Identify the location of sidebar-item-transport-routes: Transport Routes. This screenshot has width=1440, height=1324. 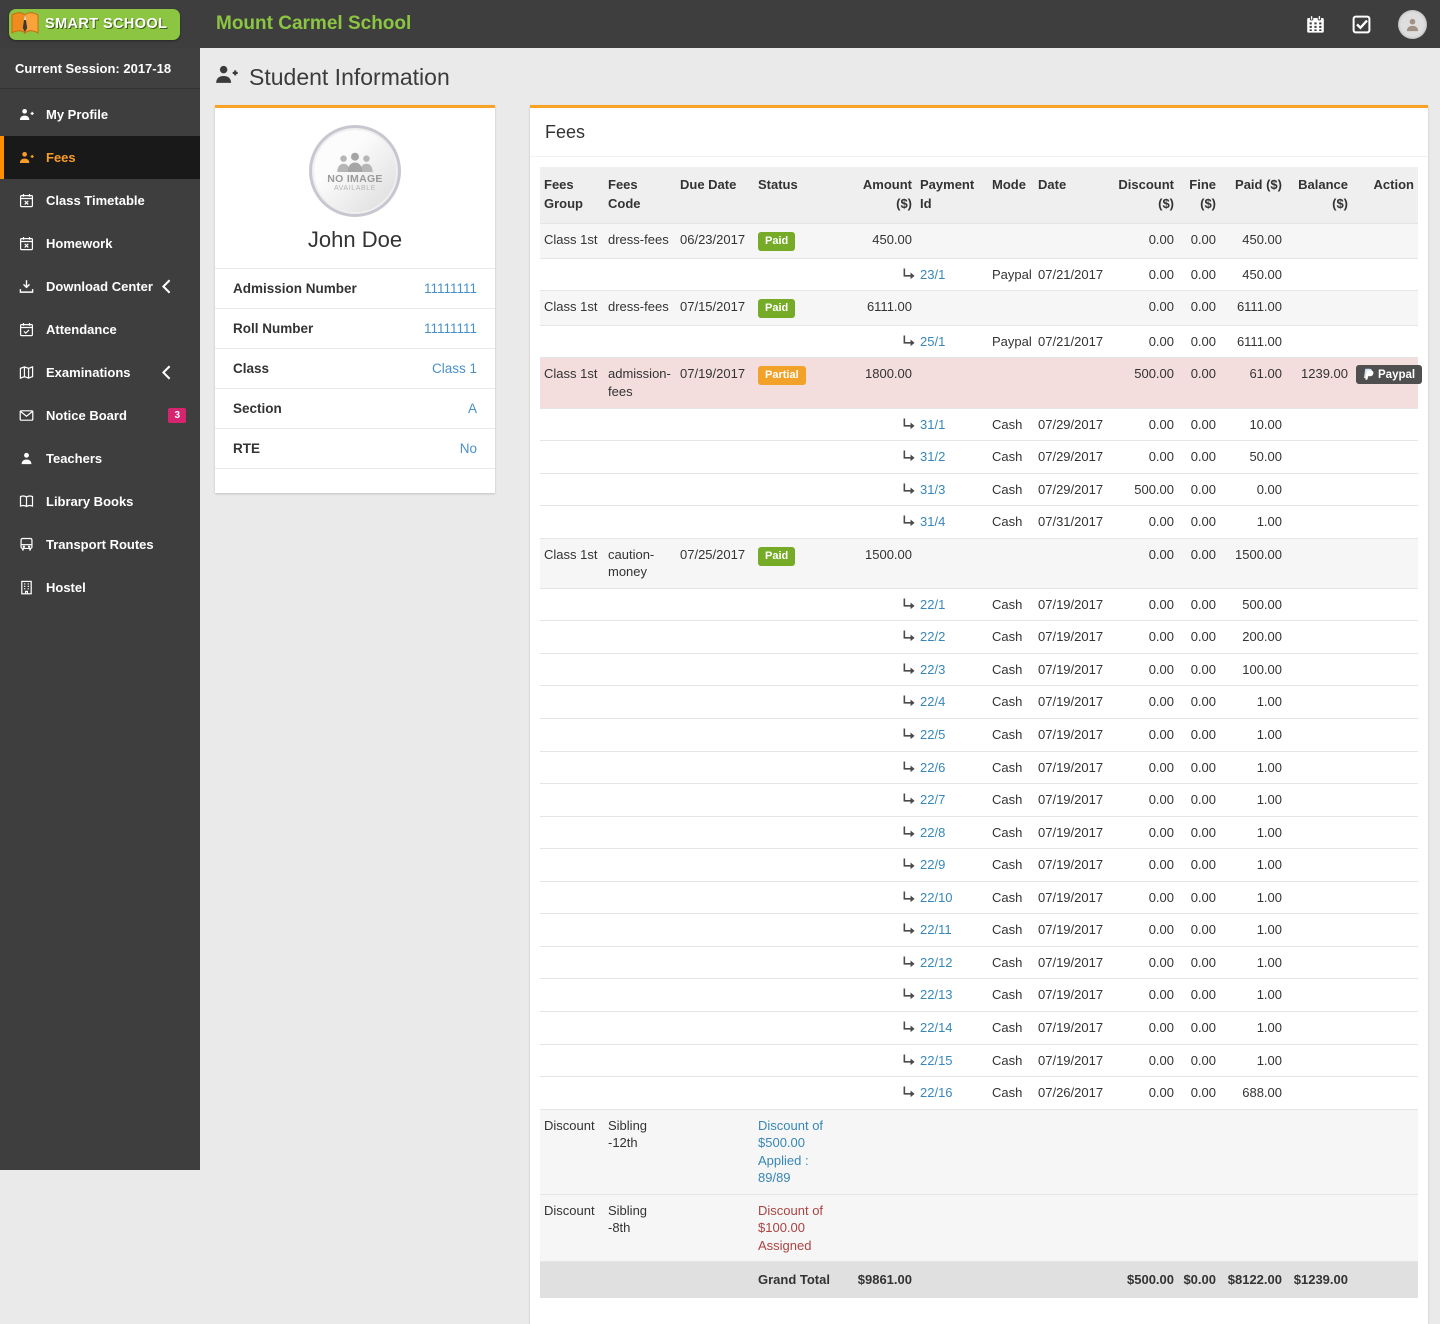
(100, 544).